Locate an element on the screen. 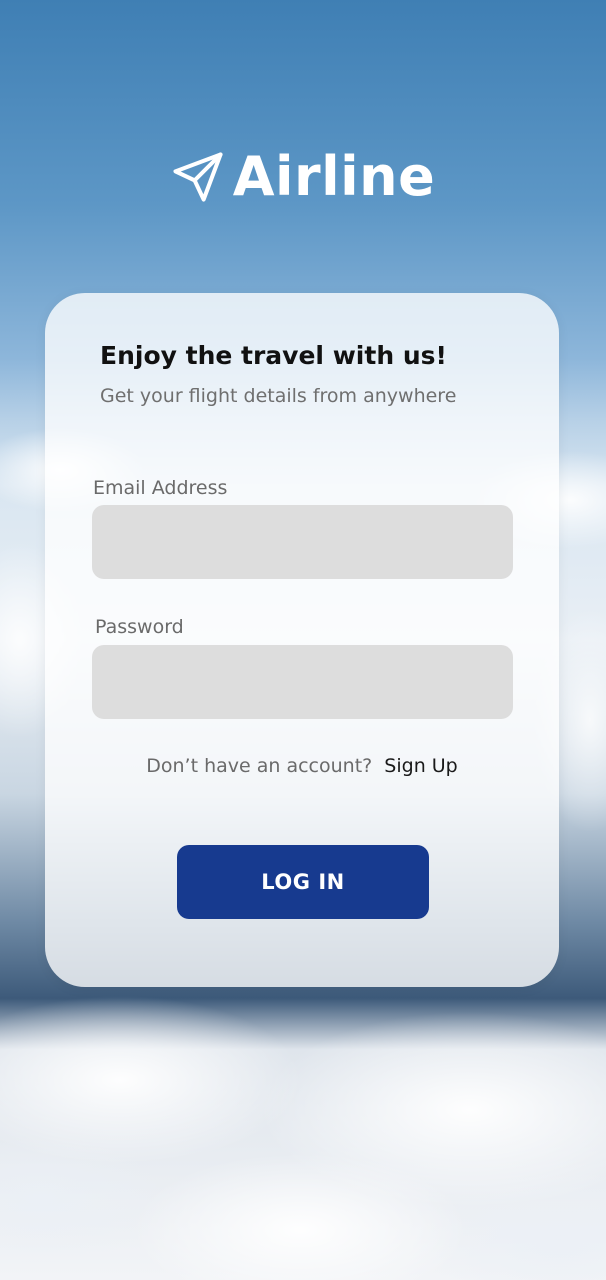  signup-row: Don’t have an account? Sign Up is located at coordinates (302, 766).